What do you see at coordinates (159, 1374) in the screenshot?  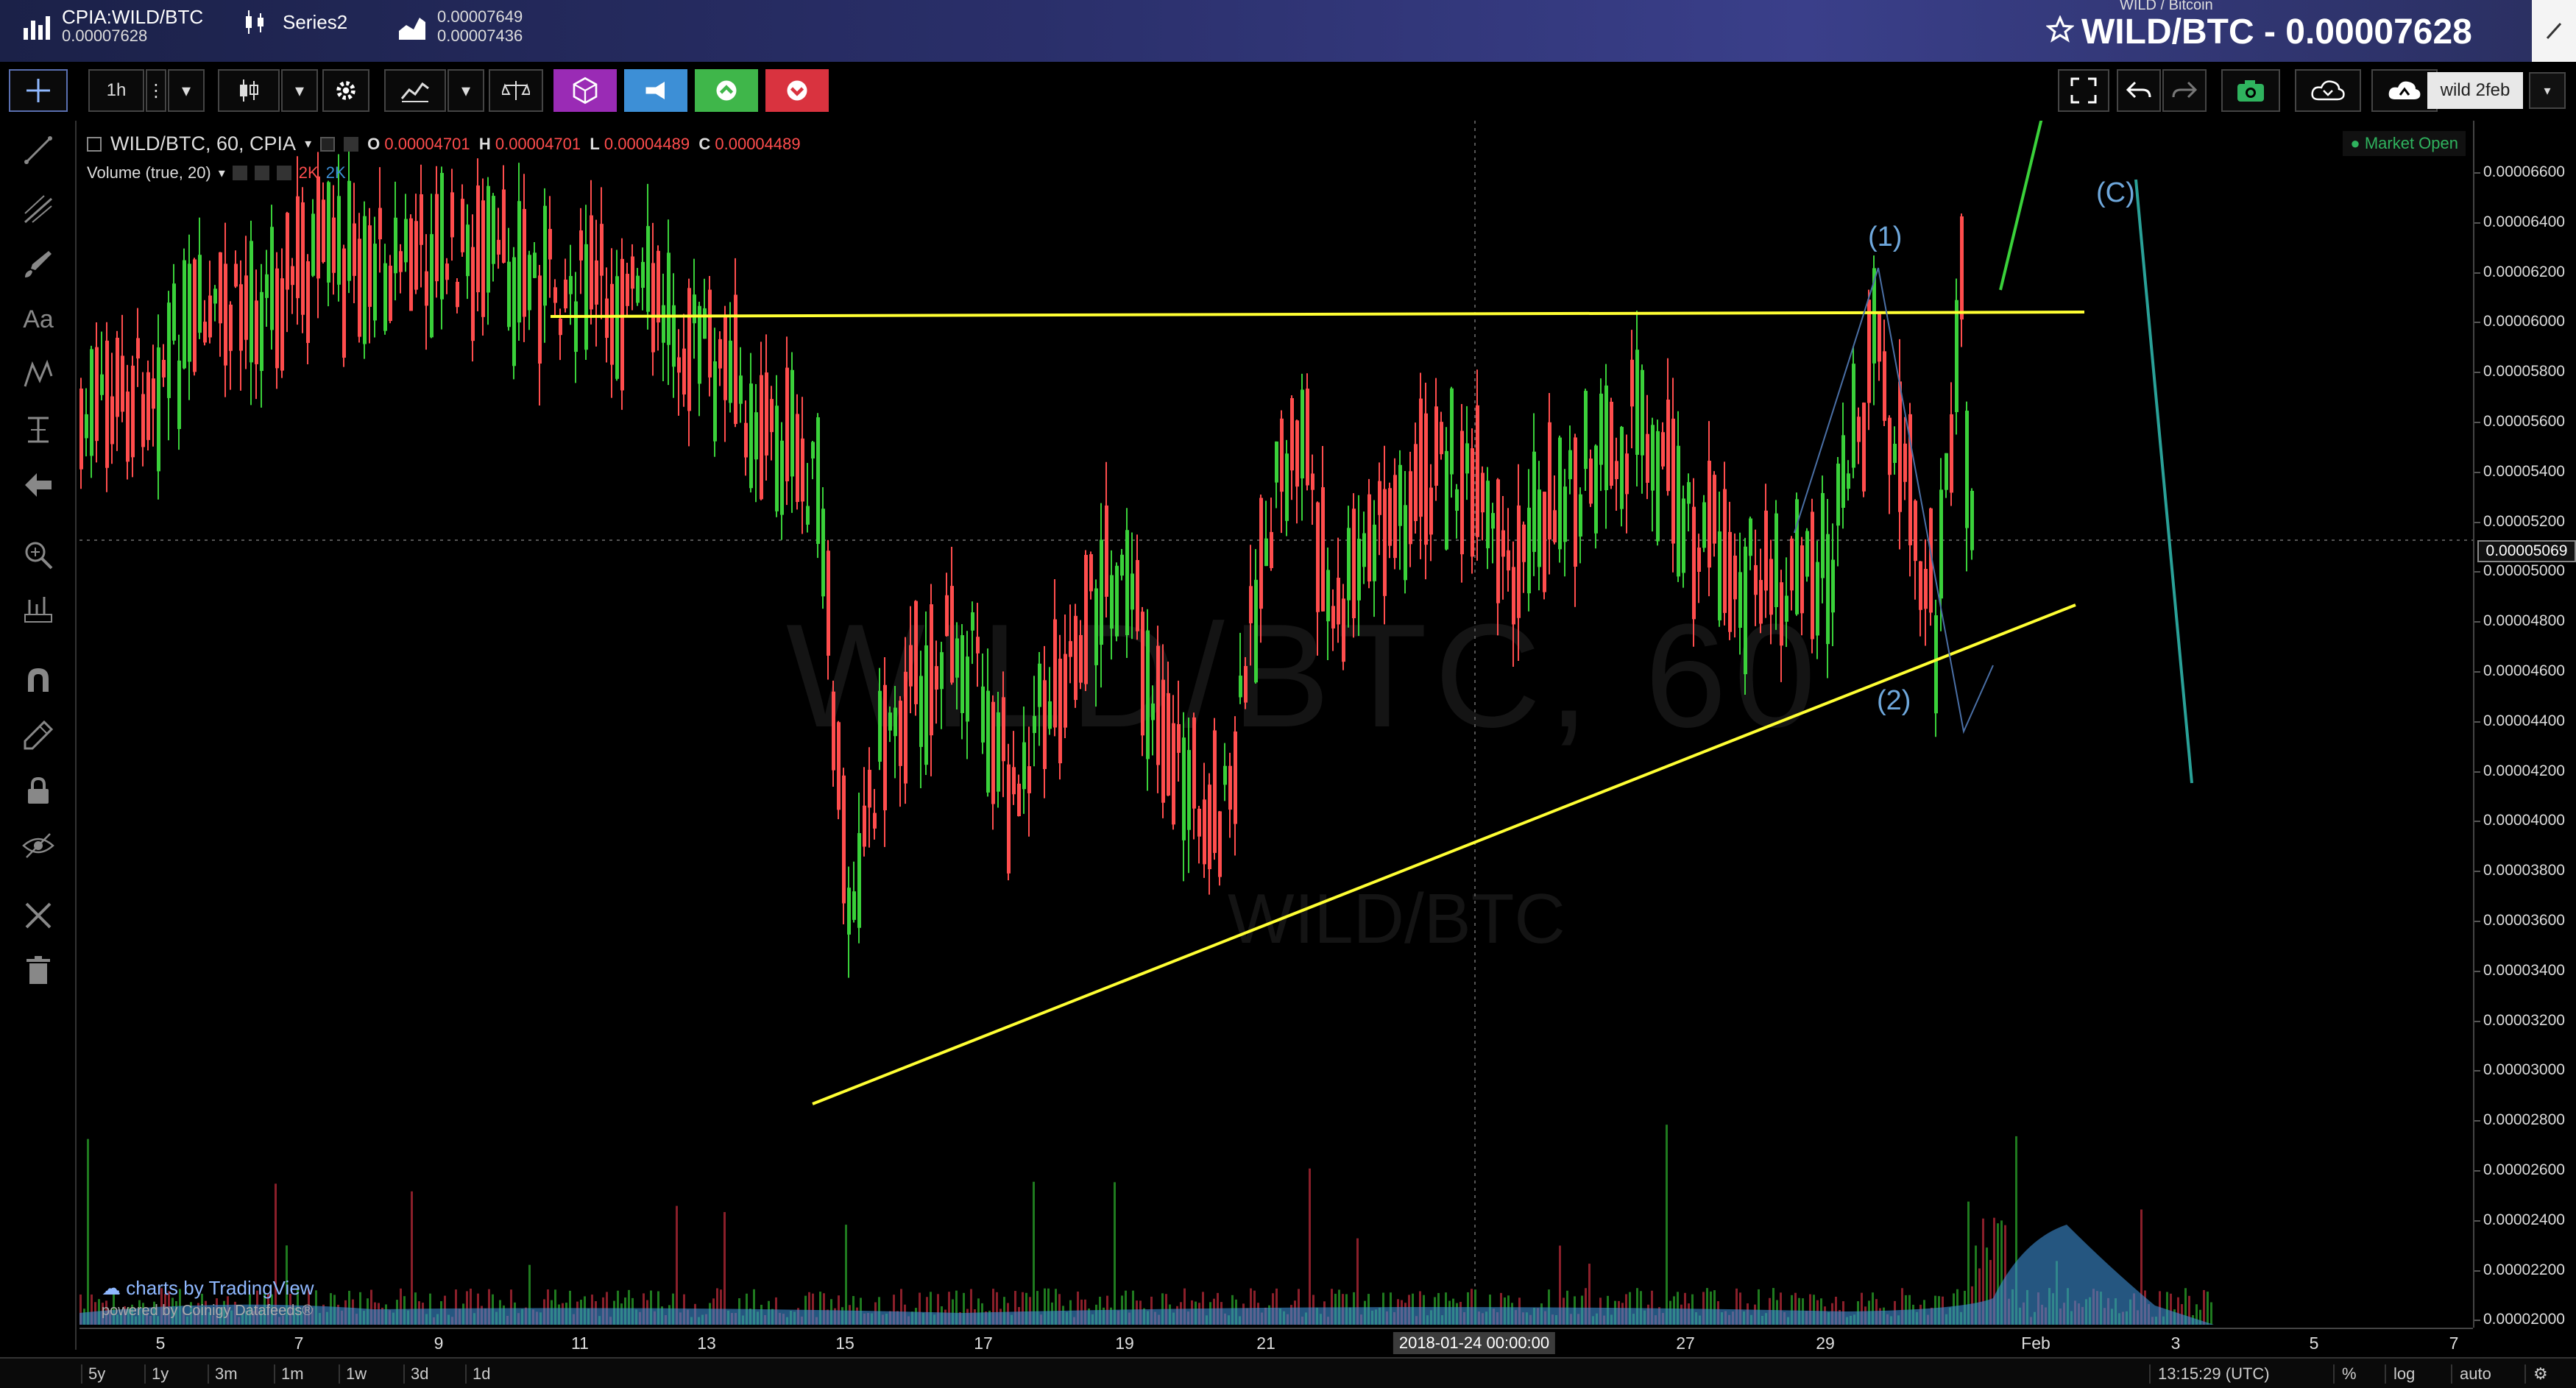 I see `range-button-1y: 1y` at bounding box center [159, 1374].